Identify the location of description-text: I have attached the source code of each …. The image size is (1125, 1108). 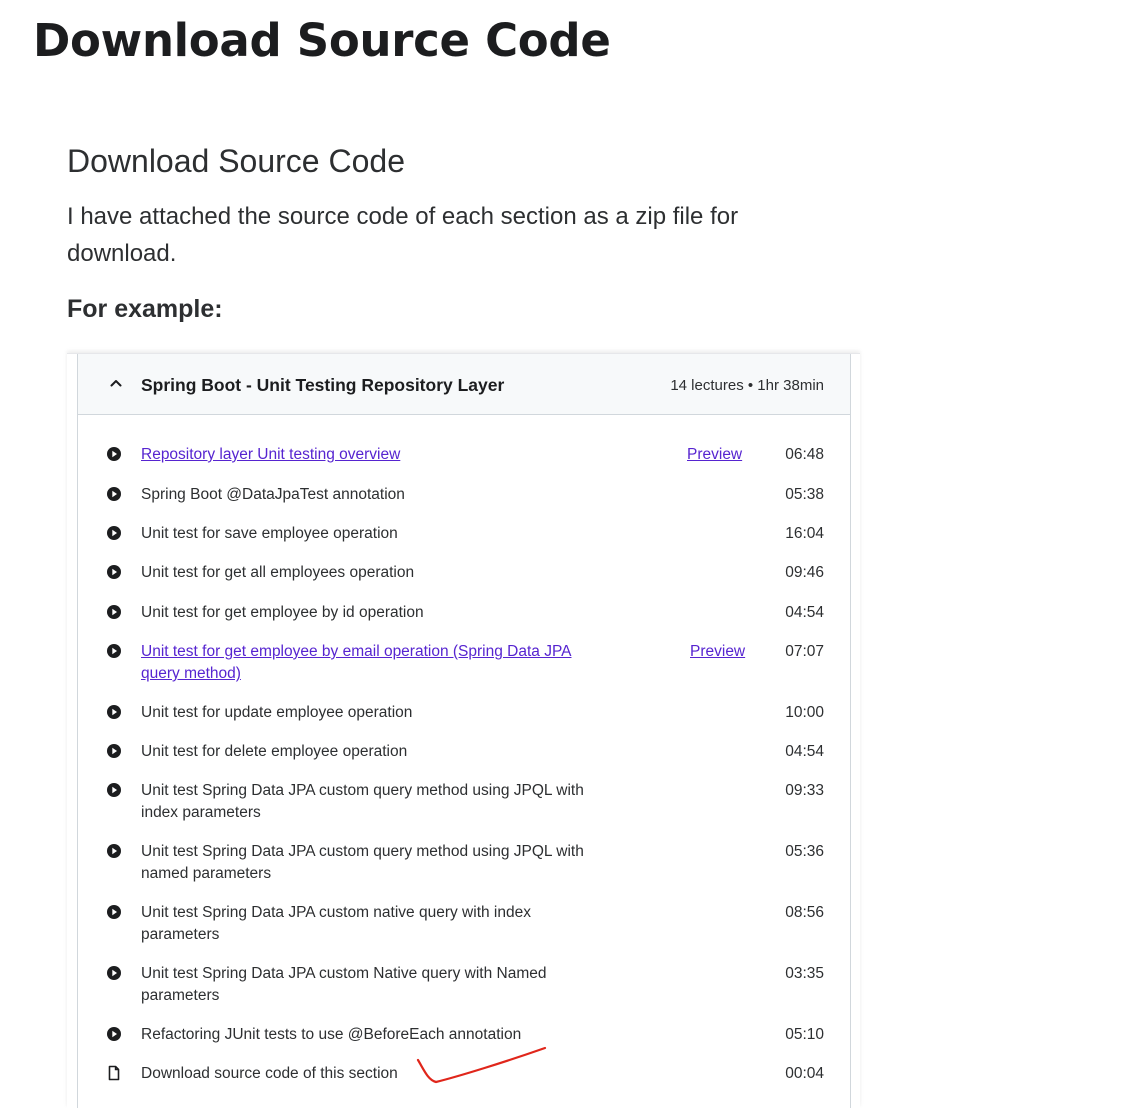
(403, 235).